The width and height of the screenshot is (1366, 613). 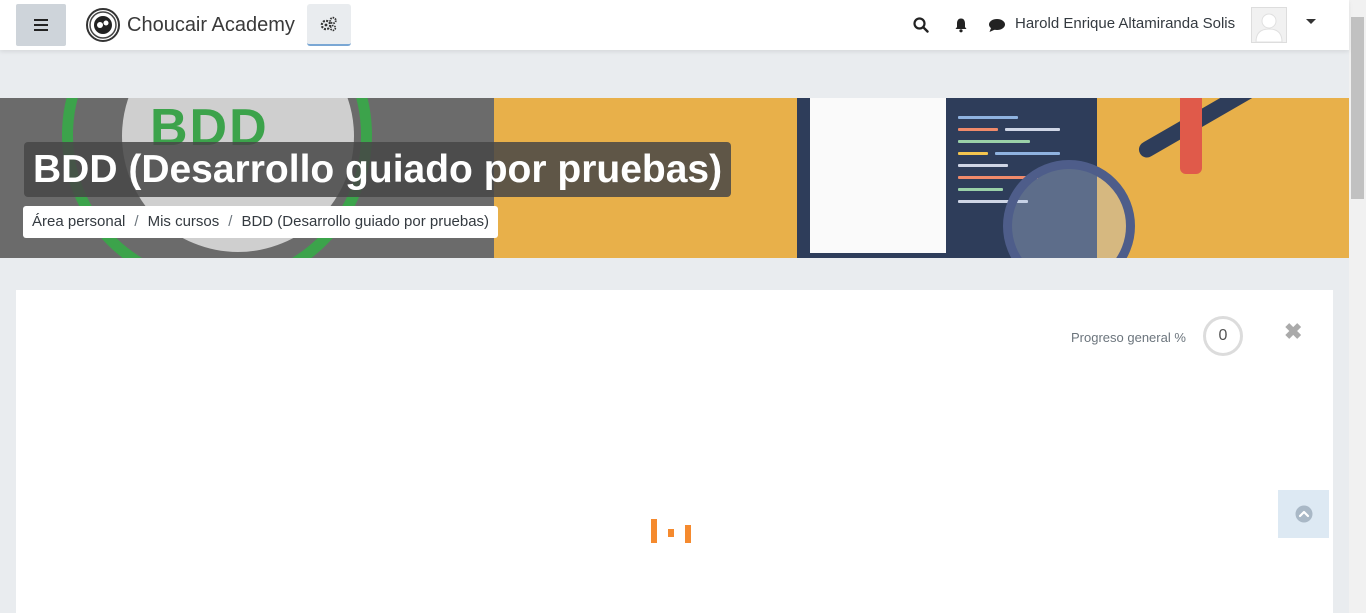 I want to click on progress-value: 0, so click(x=1223, y=335).